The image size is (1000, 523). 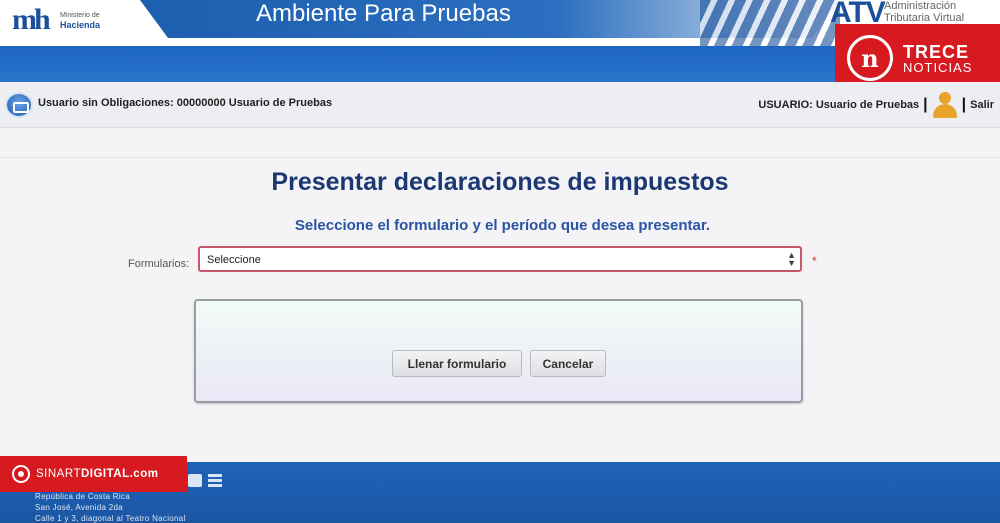 I want to click on form-actions-panel: Llenar formulario Cancelar, so click(x=498, y=351).